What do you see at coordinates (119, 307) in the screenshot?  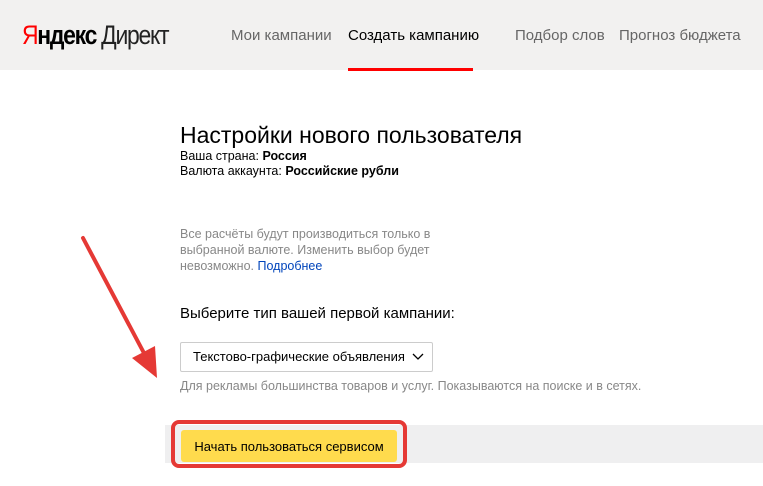 I see `annotation-arrow-icon` at bounding box center [119, 307].